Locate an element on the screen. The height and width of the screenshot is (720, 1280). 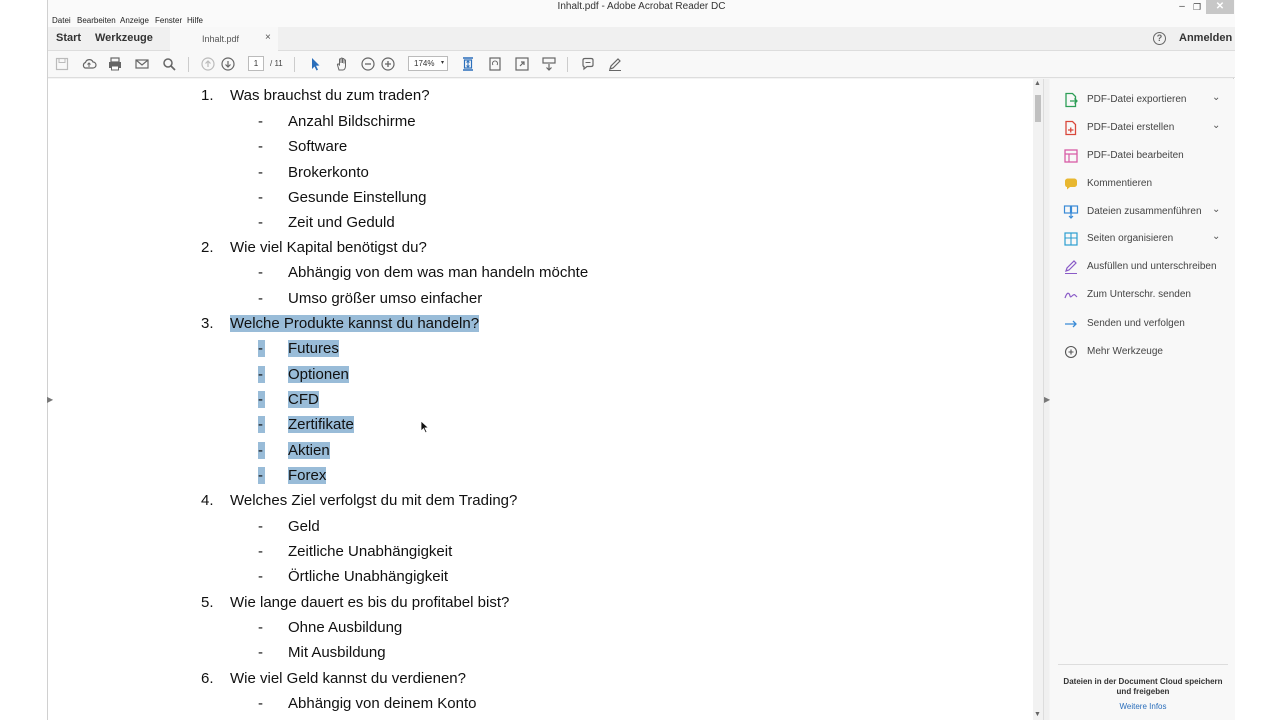
tool-create-pdf: PDF-Datei erstellen ⌄ is located at coordinates (1142, 128).